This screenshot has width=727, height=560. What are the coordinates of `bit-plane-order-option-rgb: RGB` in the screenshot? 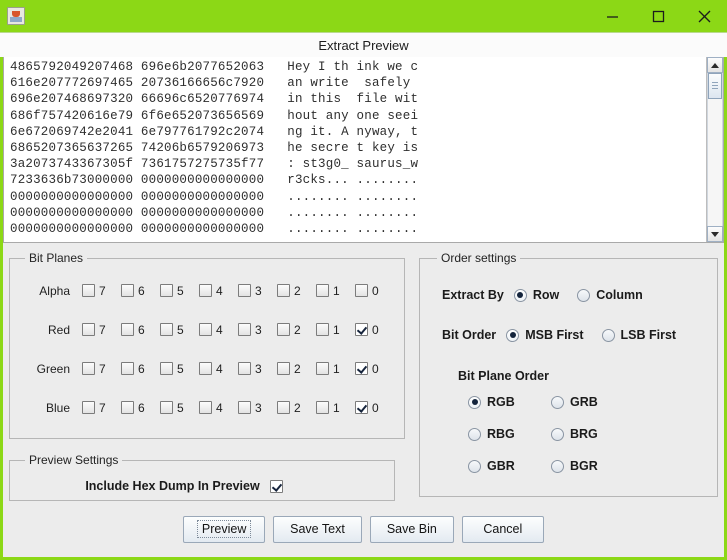 It's located at (500, 402).